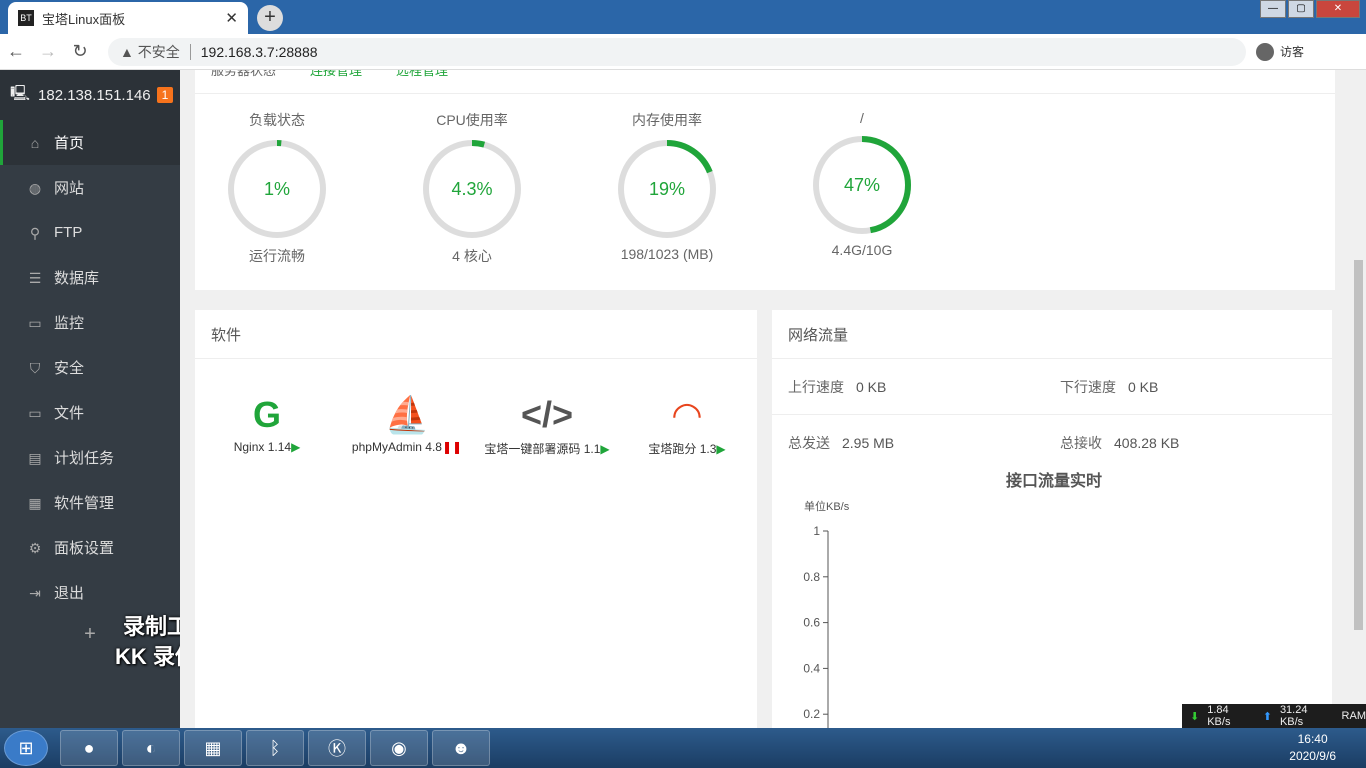 The image size is (1366, 768). What do you see at coordinates (337, 748) in the screenshot?
I see `taskbar-app-kk: Ⓚ` at bounding box center [337, 748].